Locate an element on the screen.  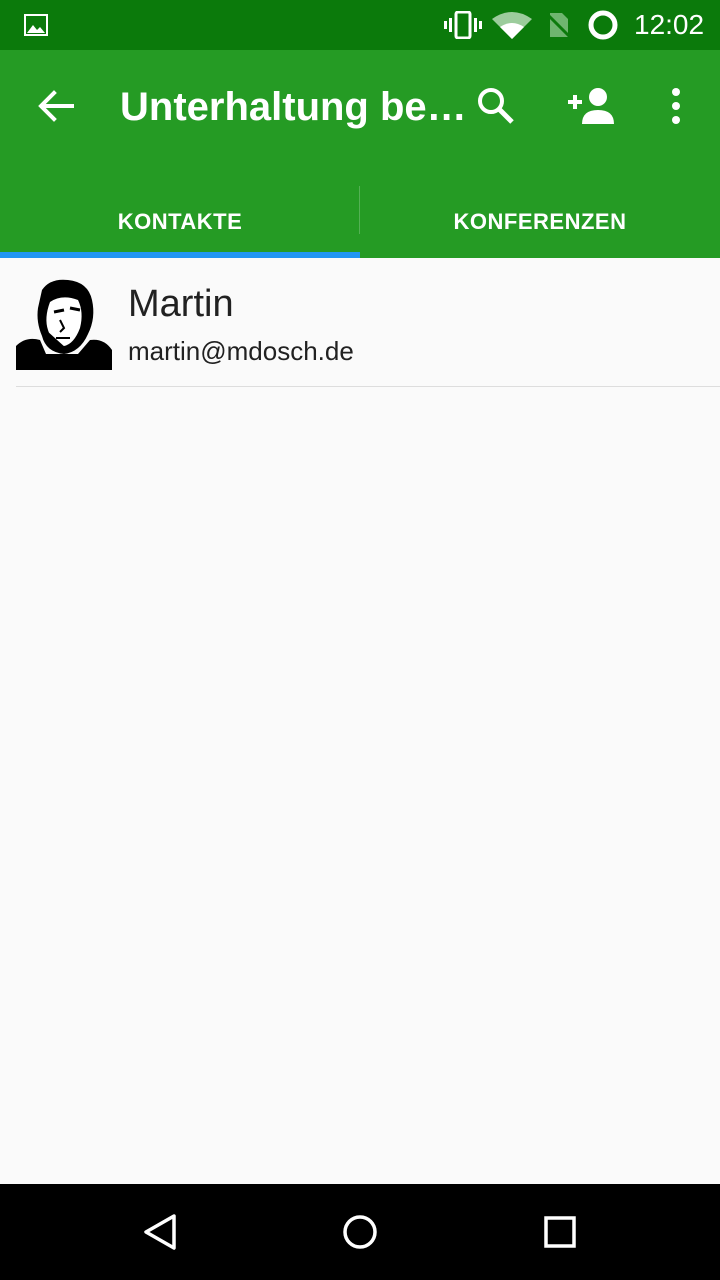
status-time: 12:02 is located at coordinates (669, 24).